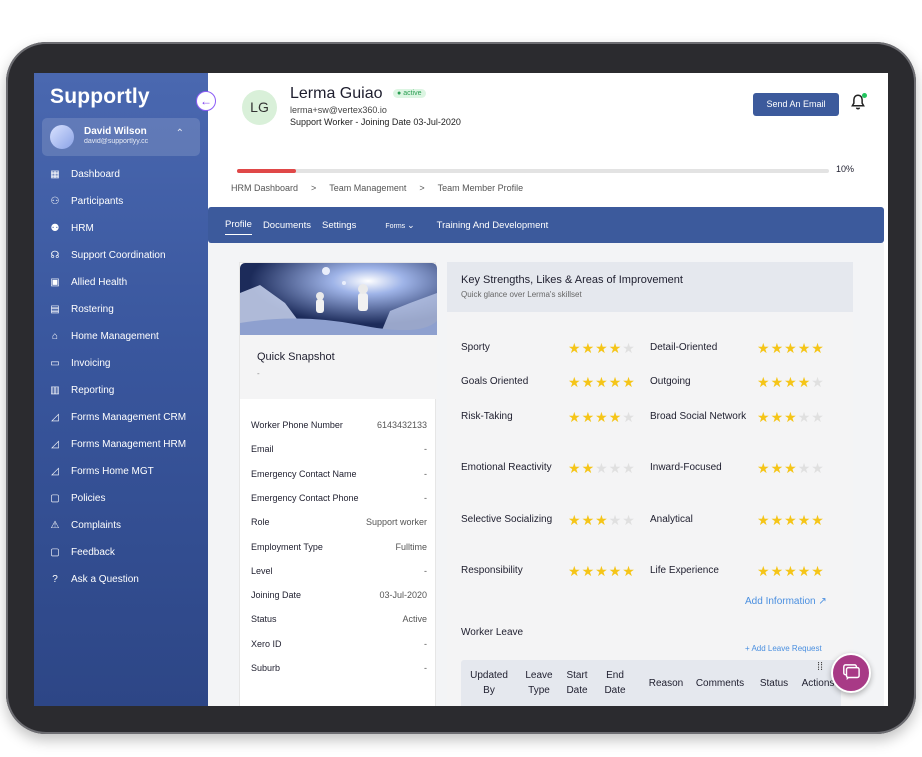 The image size is (922, 757). Describe the element at coordinates (367, 188) in the screenshot. I see `breadcrumb-item: Team Management` at that location.